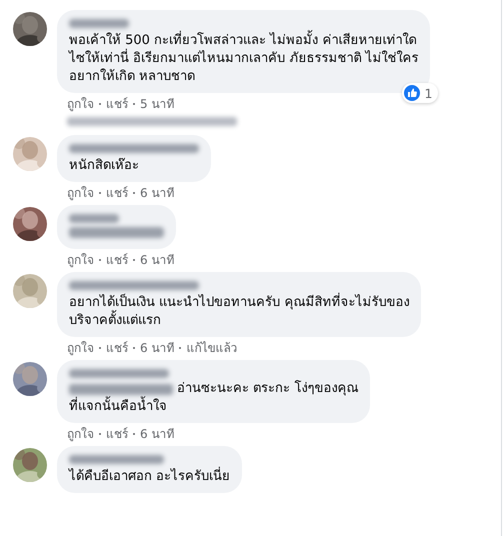 The image size is (503, 536). What do you see at coordinates (239, 312) in the screenshot?
I see `comment-text: อยากได้เป็นเงิน แนะนำไปขอทานครับ คุณมีสิทที่จะไม่รับของ บริจาคตั้งแต่แรก` at bounding box center [239, 312].